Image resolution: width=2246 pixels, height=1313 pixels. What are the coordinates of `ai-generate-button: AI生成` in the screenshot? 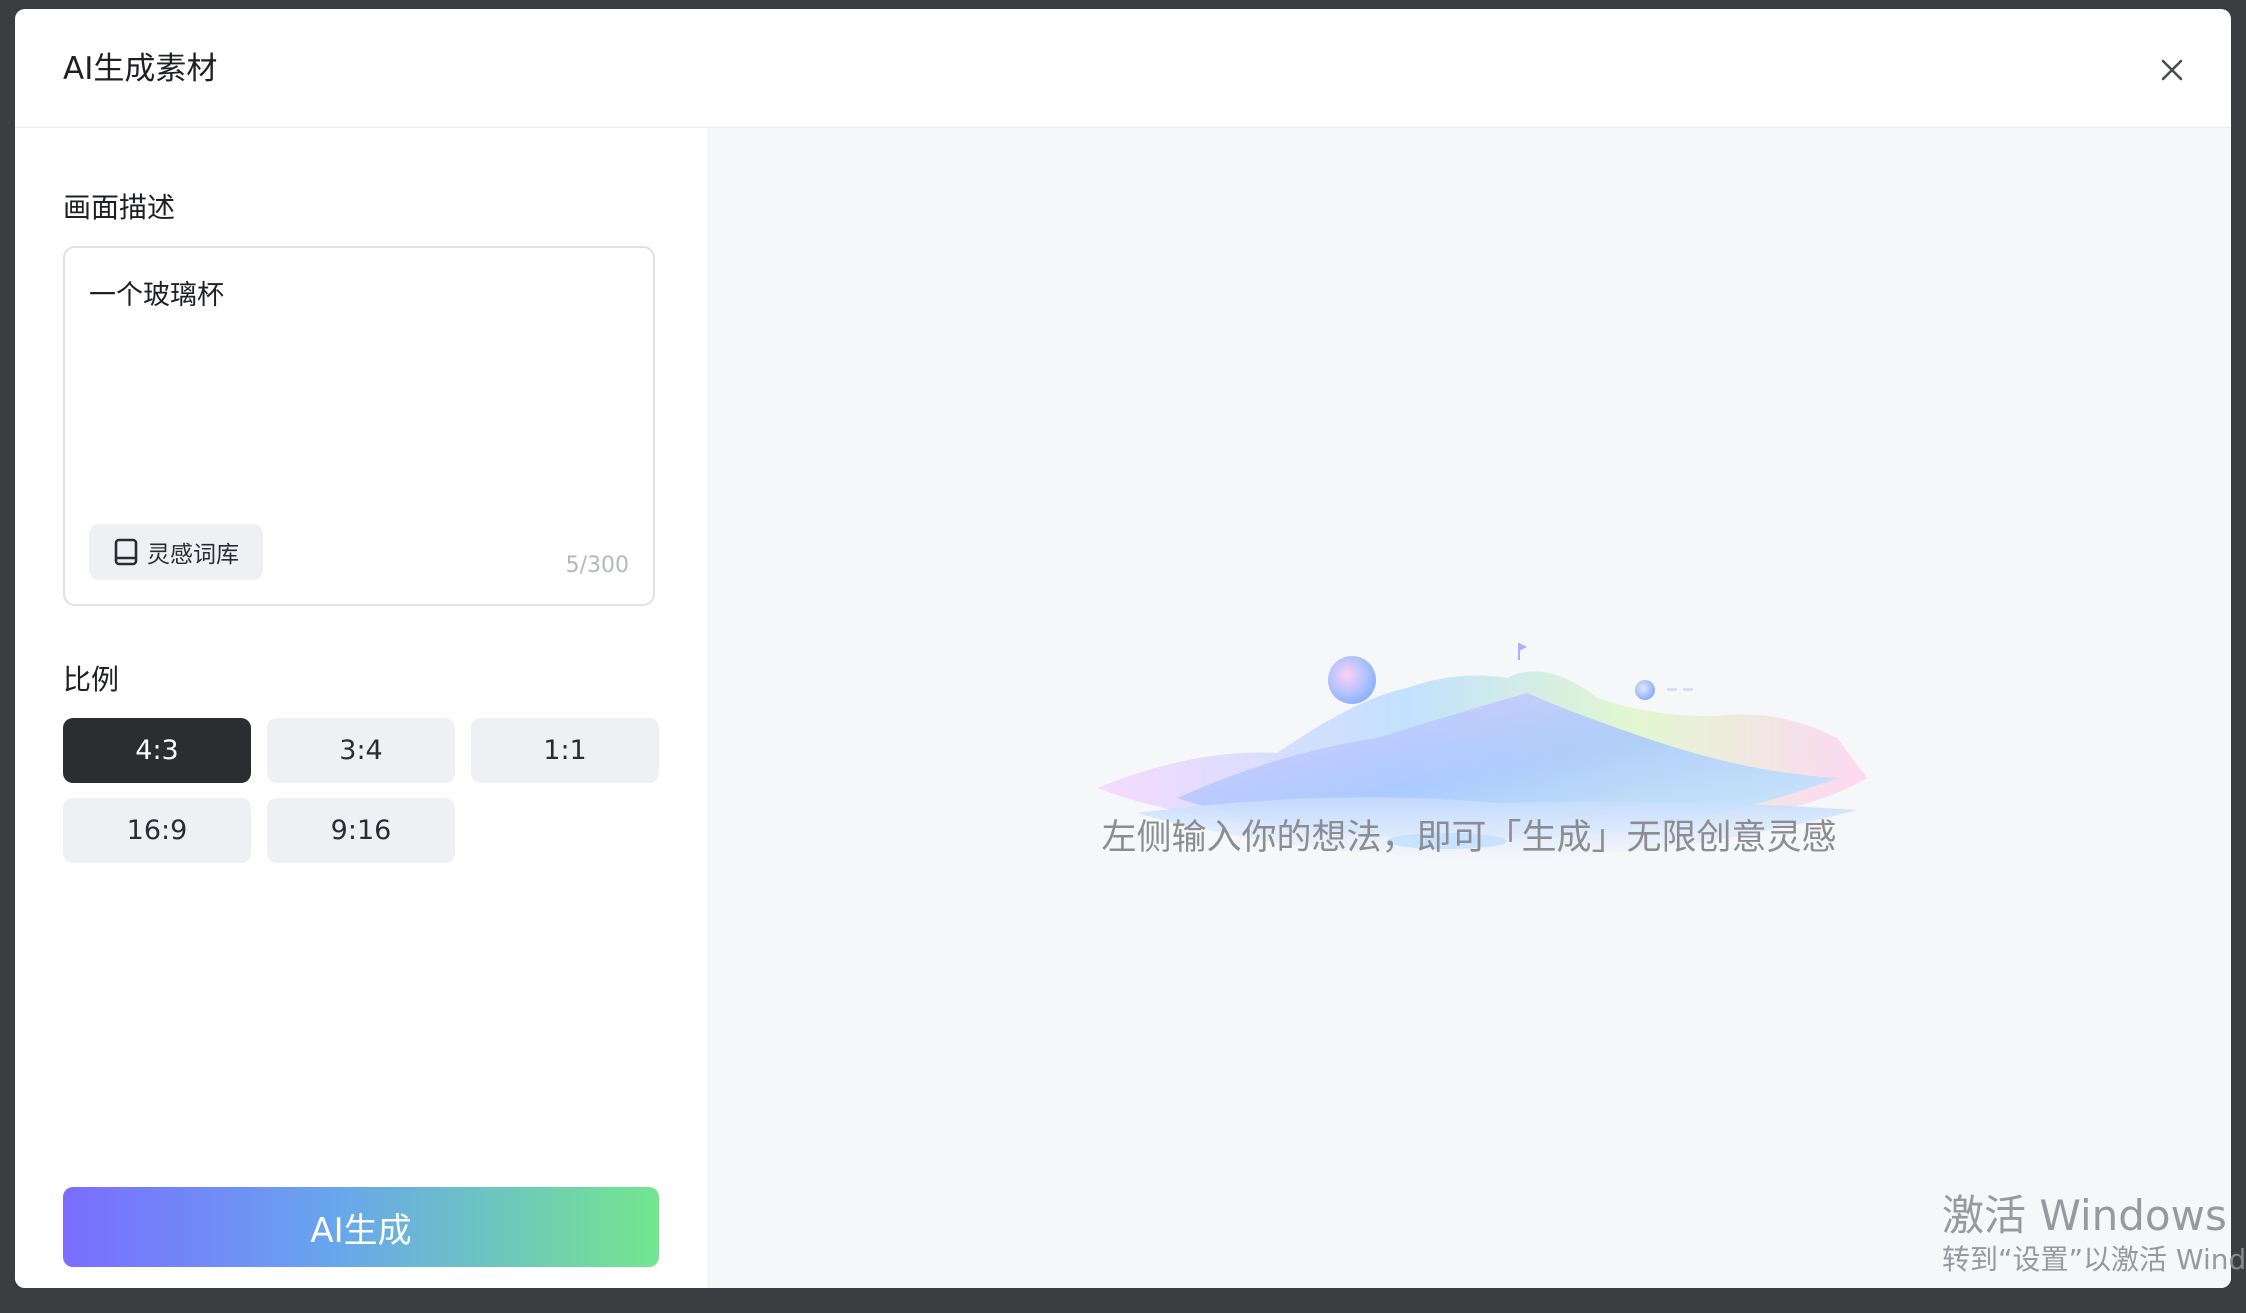 It's located at (361, 1227).